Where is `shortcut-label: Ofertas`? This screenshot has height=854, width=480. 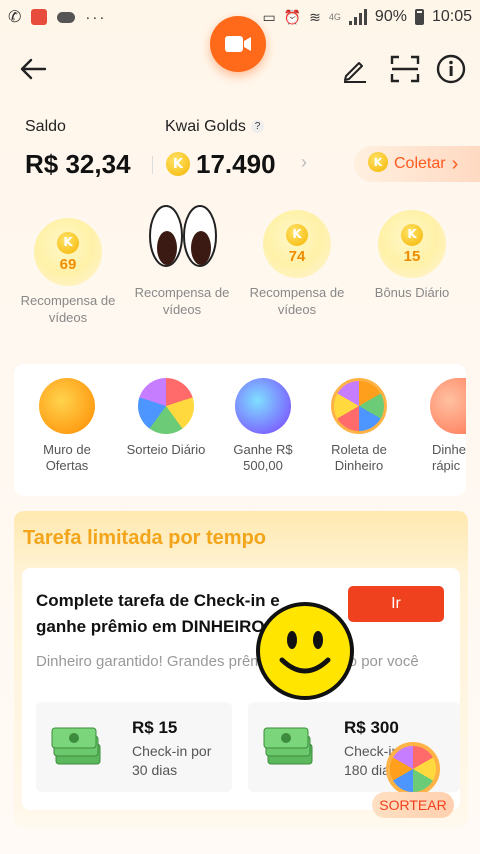
shortcut-label: Ofertas is located at coordinates (67, 465).